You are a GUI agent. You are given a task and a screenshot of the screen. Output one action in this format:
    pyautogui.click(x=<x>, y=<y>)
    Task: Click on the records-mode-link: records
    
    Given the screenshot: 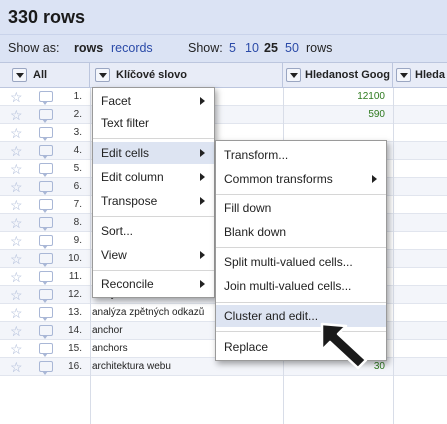 What is the action you would take?
    pyautogui.click(x=132, y=48)
    